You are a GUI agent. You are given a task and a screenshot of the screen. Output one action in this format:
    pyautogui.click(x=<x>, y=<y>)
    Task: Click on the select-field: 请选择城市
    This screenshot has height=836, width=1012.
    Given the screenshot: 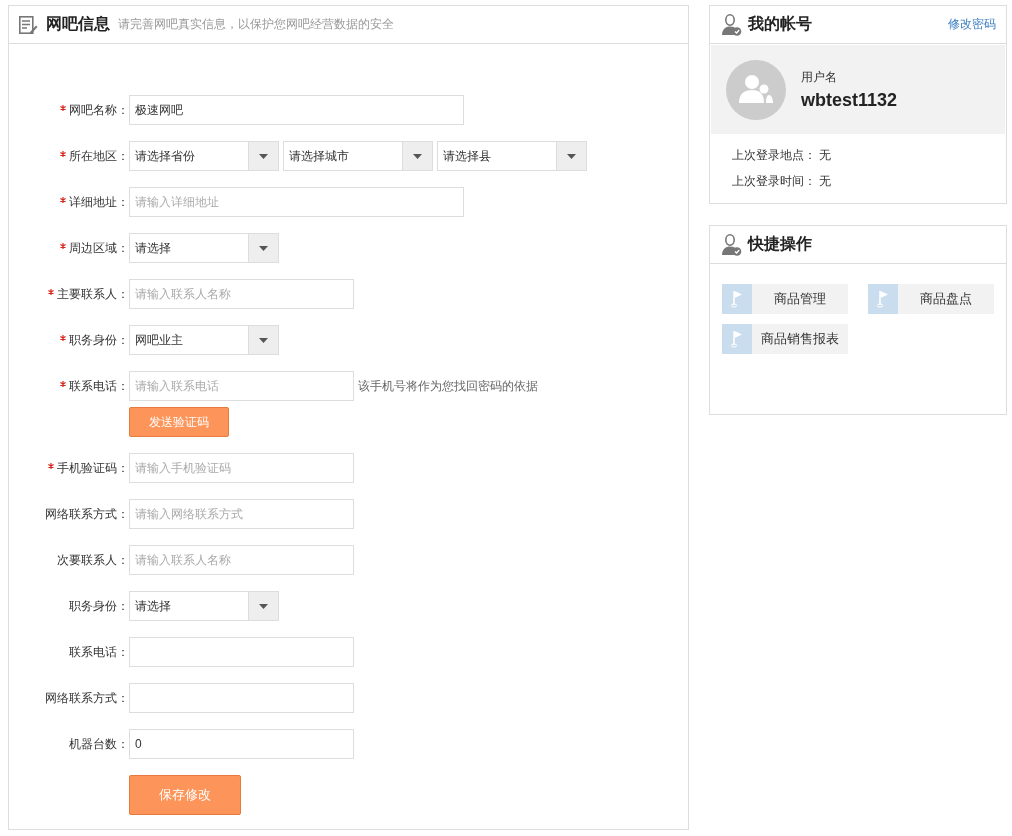 What is the action you would take?
    pyautogui.click(x=358, y=156)
    